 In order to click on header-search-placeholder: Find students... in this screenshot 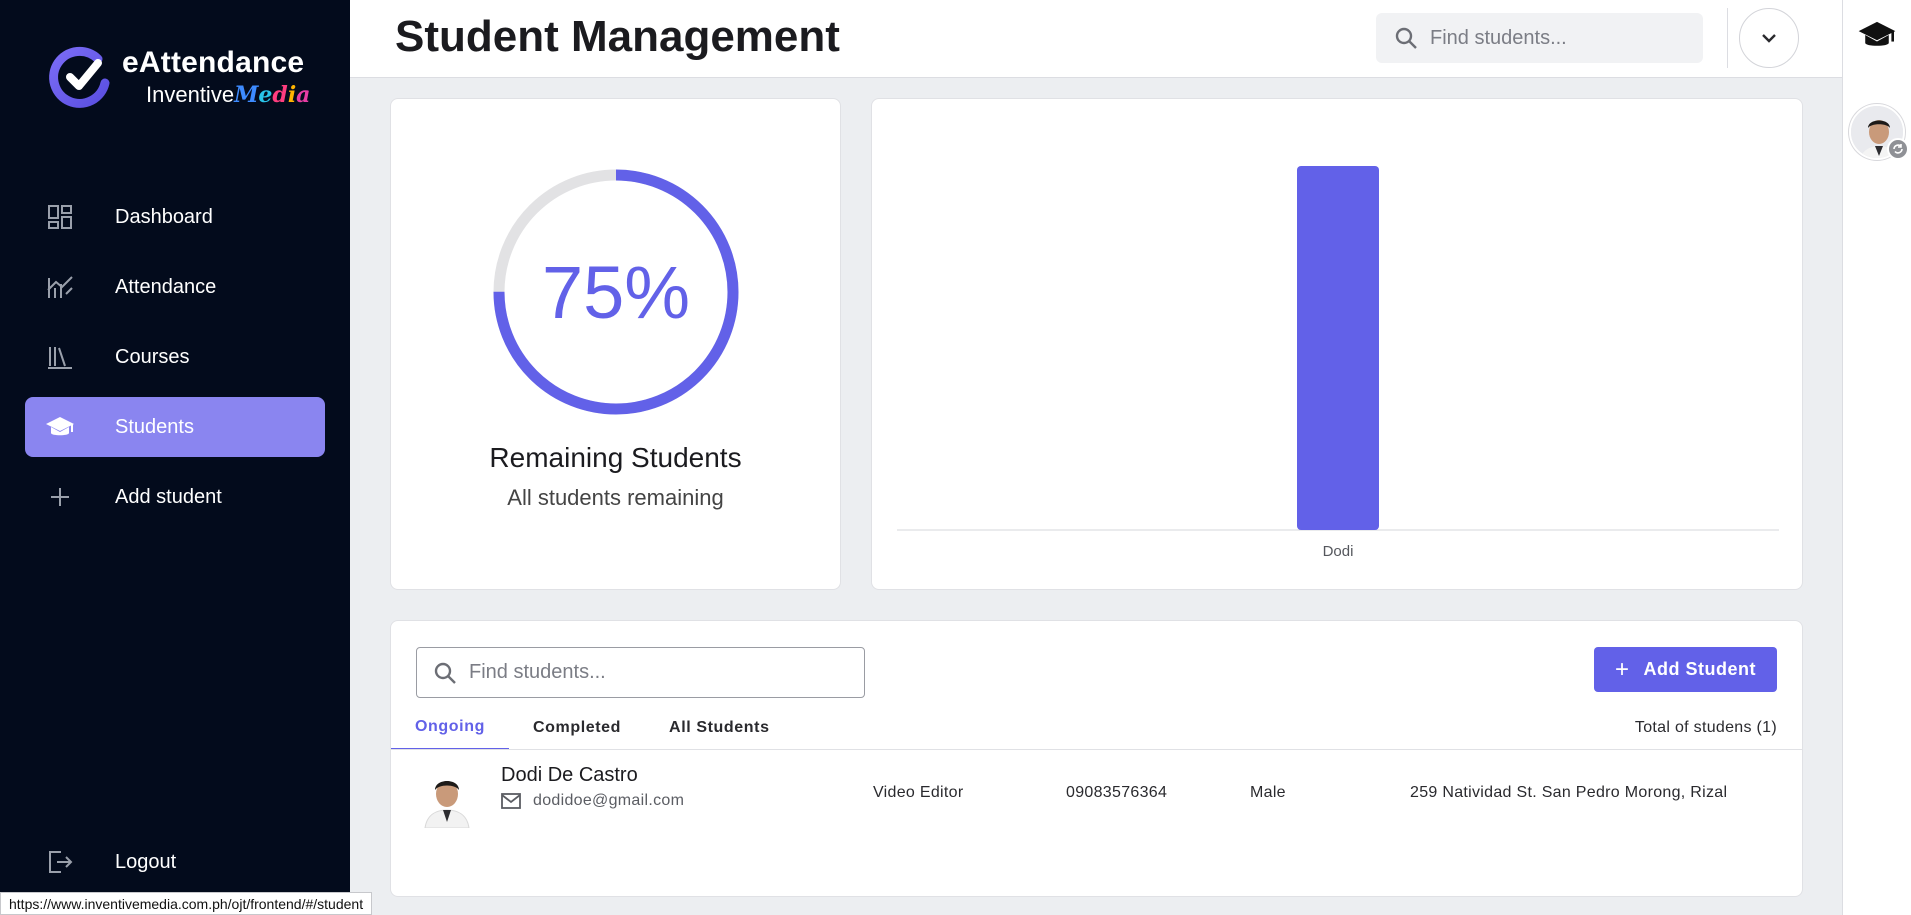, I will do `click(1498, 37)`.